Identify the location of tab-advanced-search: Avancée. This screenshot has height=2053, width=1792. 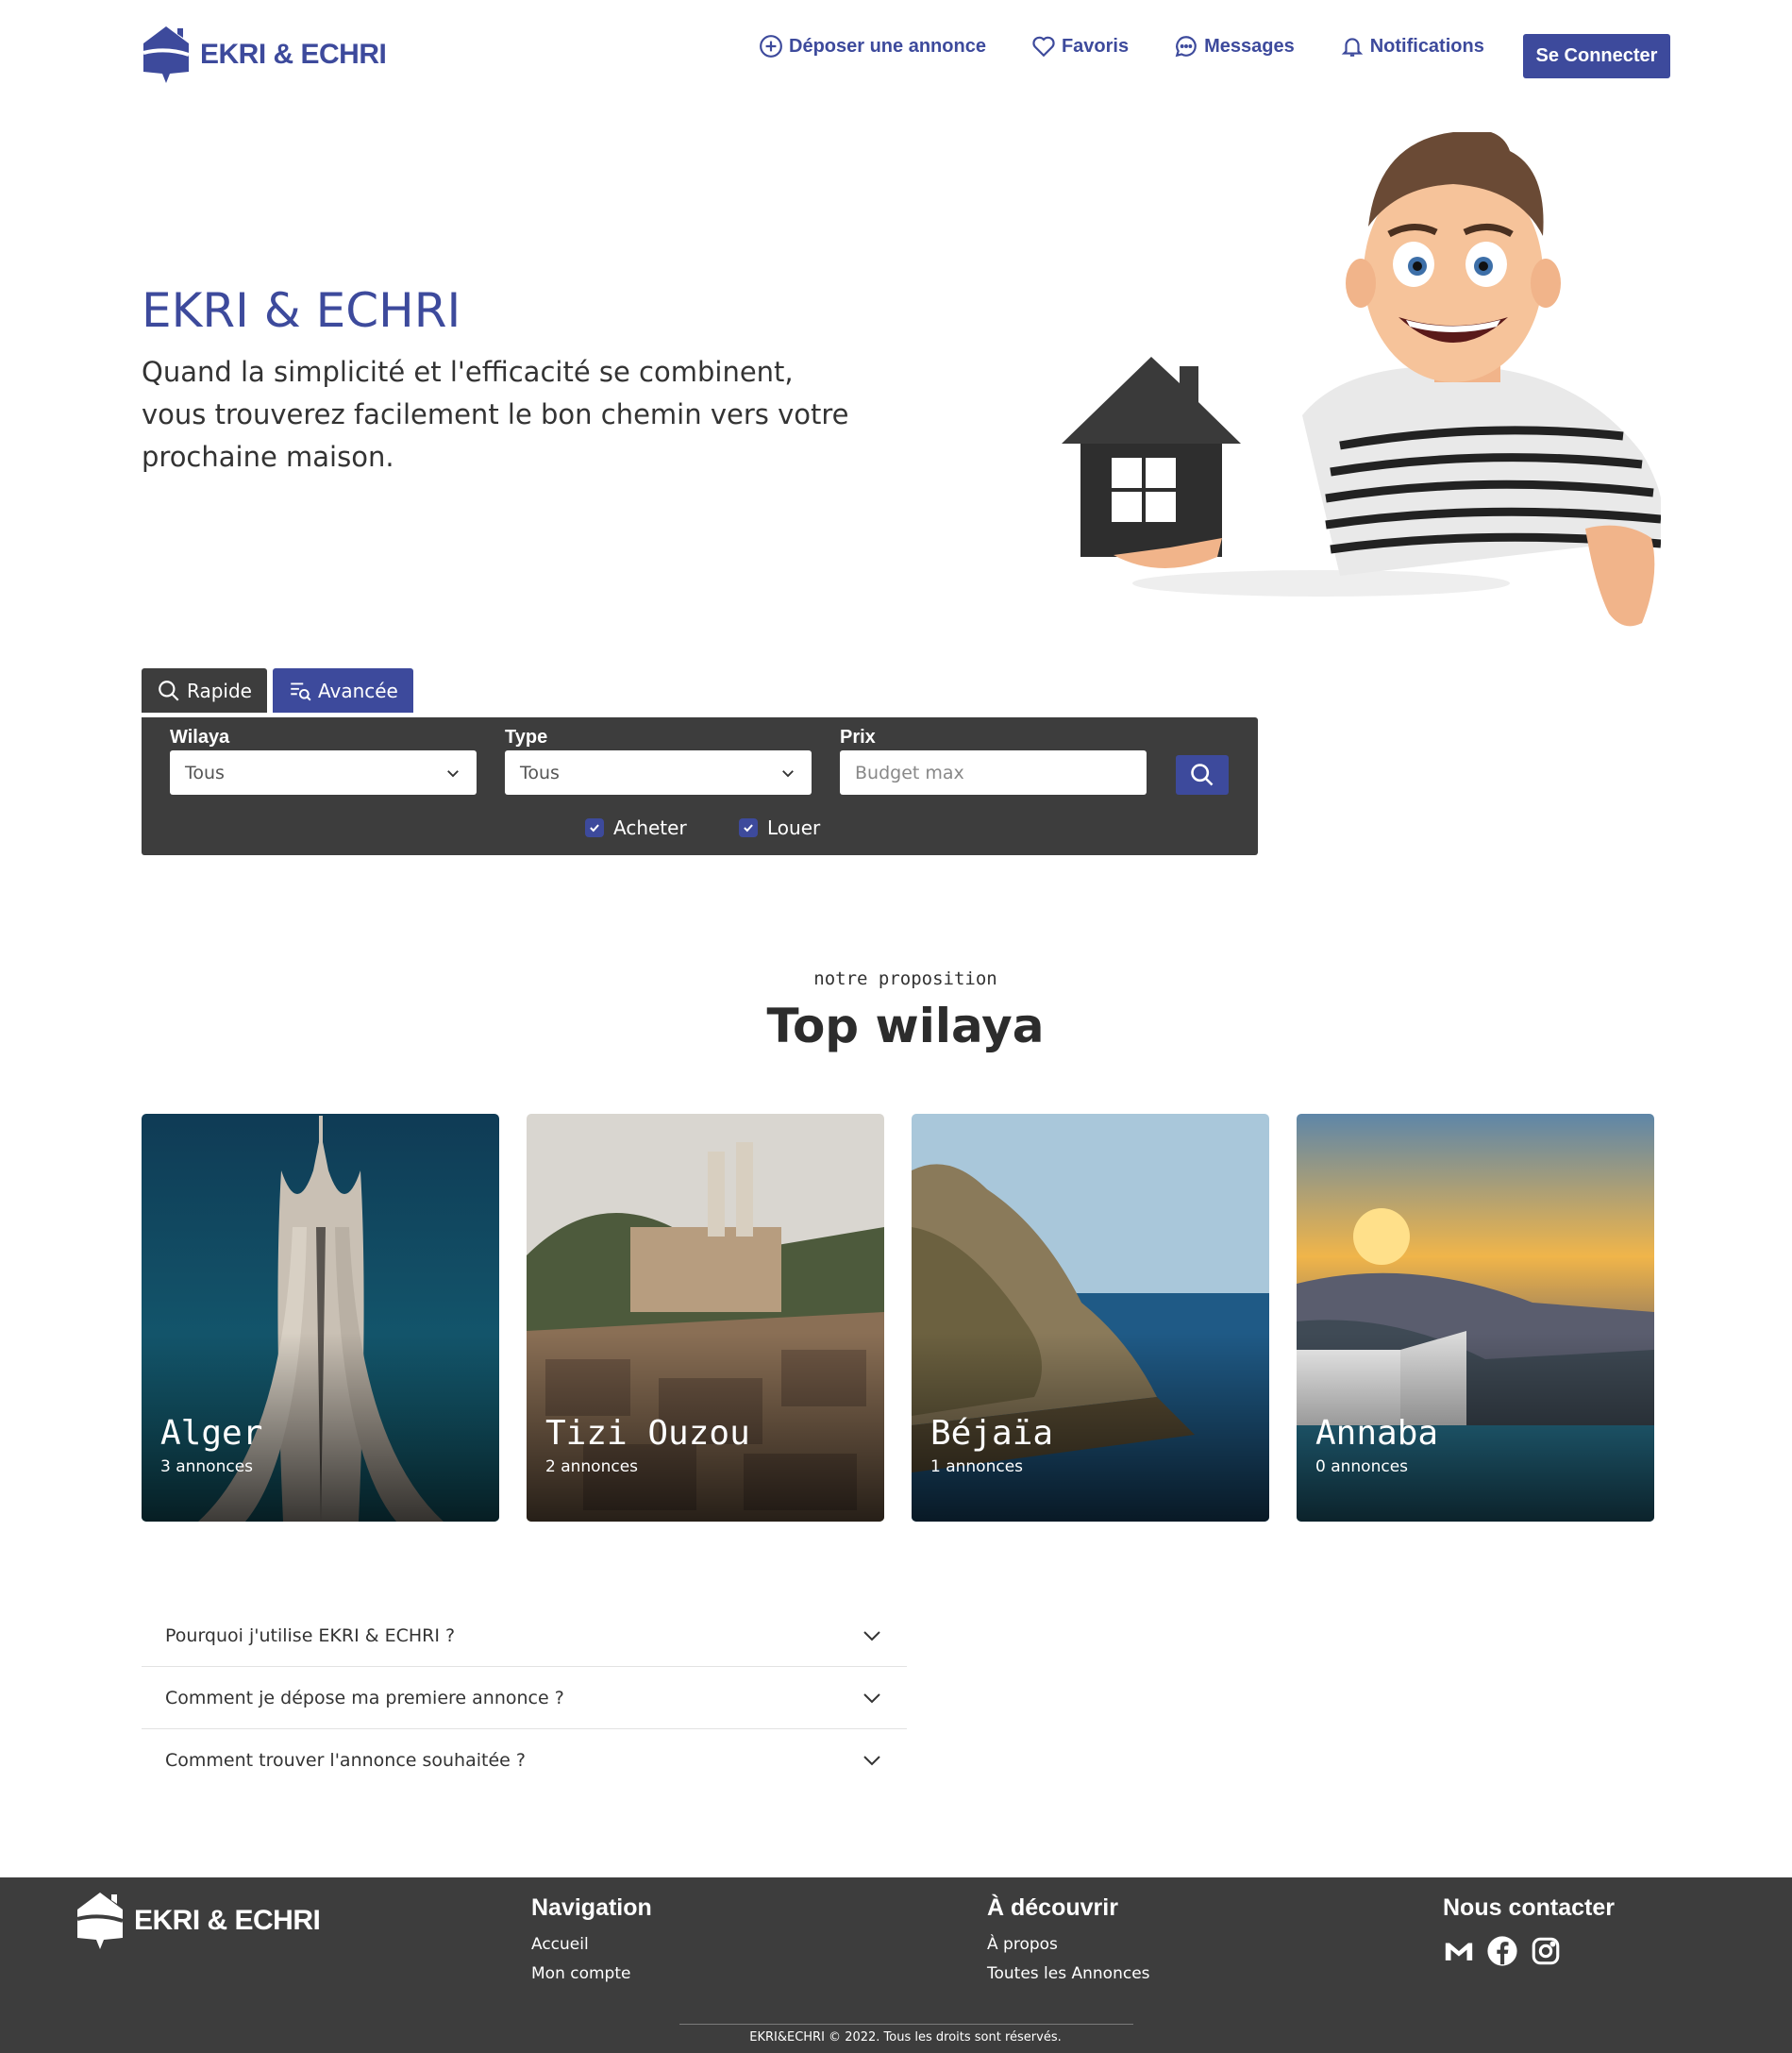
(342, 690).